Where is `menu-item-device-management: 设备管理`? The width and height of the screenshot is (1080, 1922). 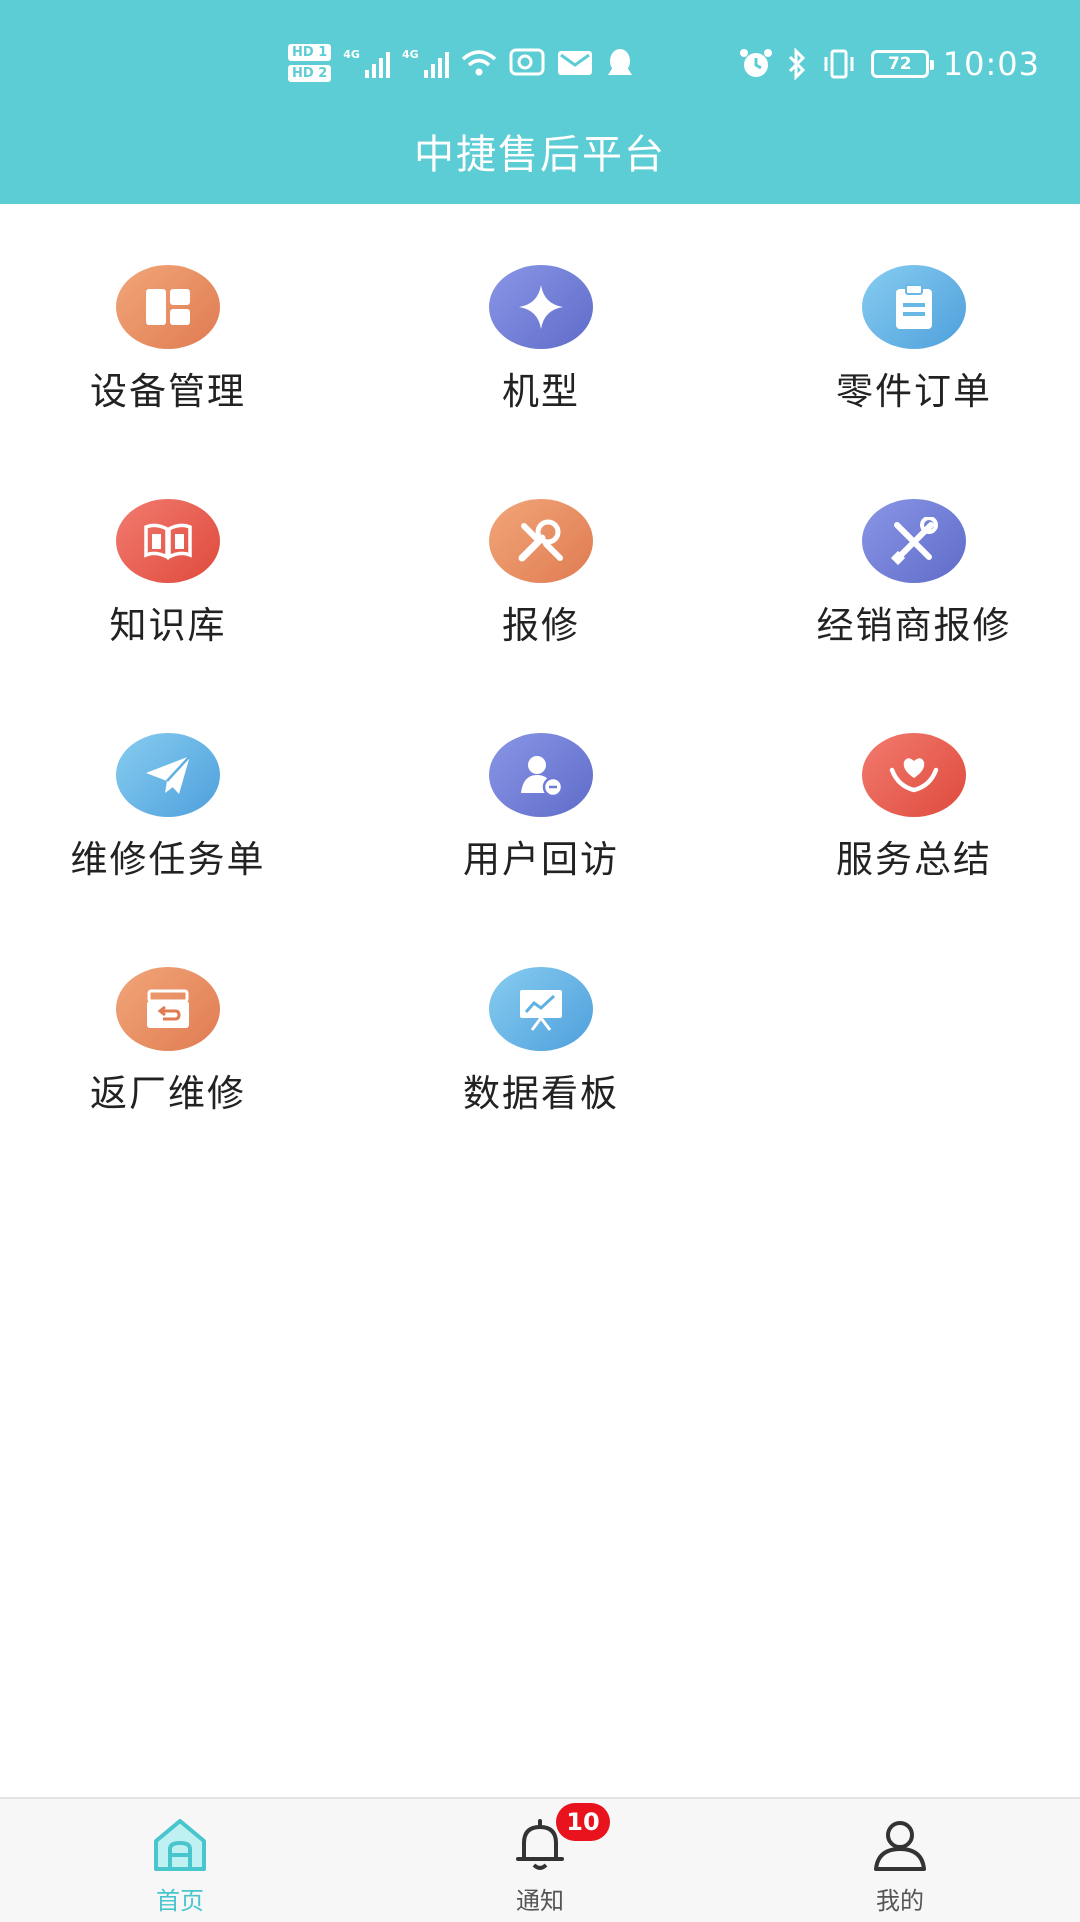 menu-item-device-management: 设备管理 is located at coordinates (168, 345).